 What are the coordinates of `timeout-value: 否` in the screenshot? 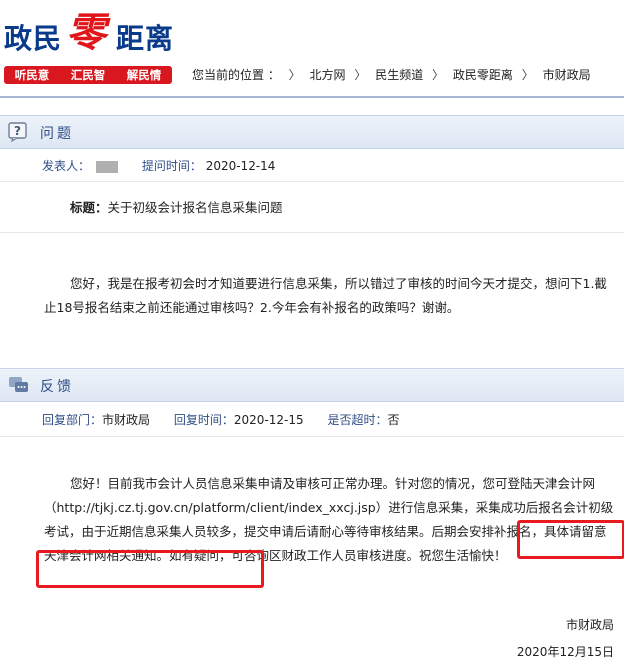 It's located at (393, 420).